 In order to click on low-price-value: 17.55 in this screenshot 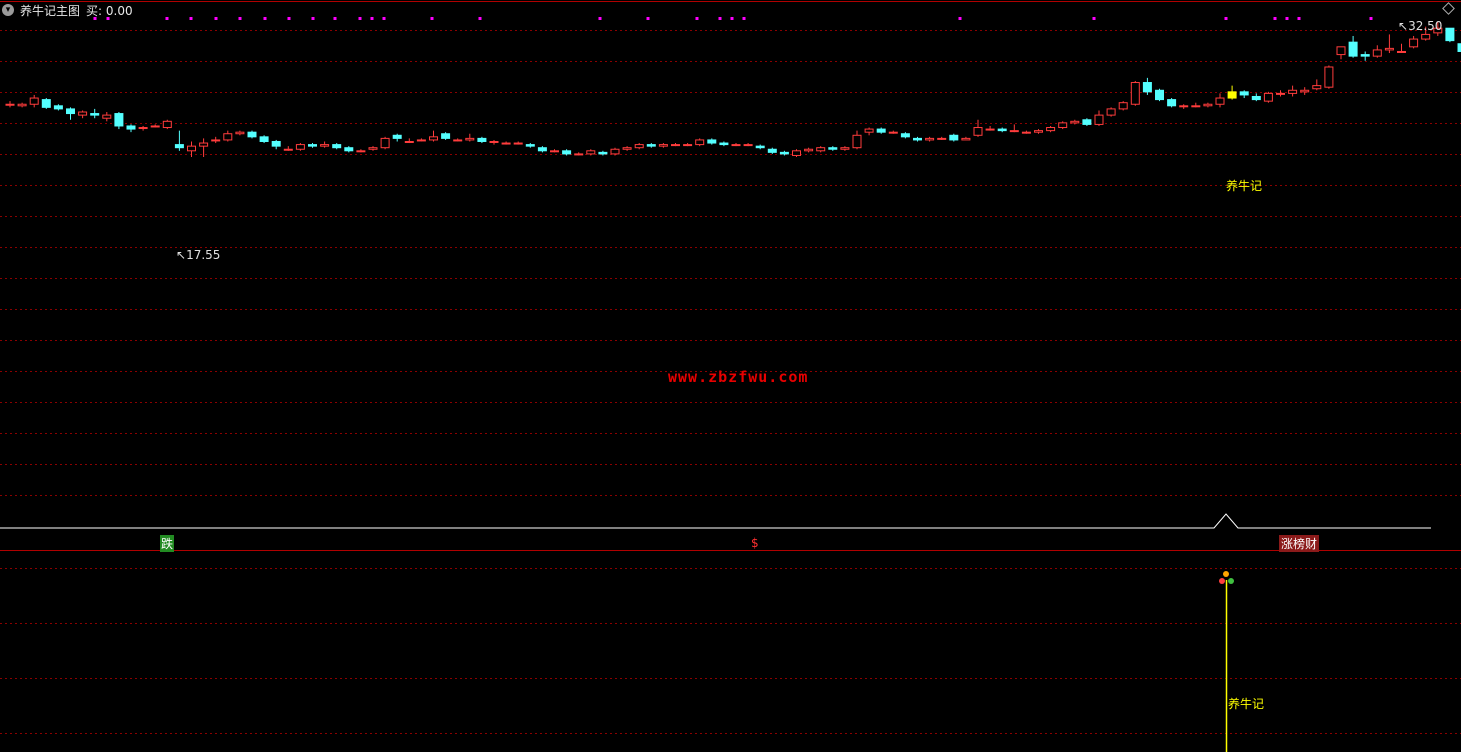, I will do `click(203, 255)`.